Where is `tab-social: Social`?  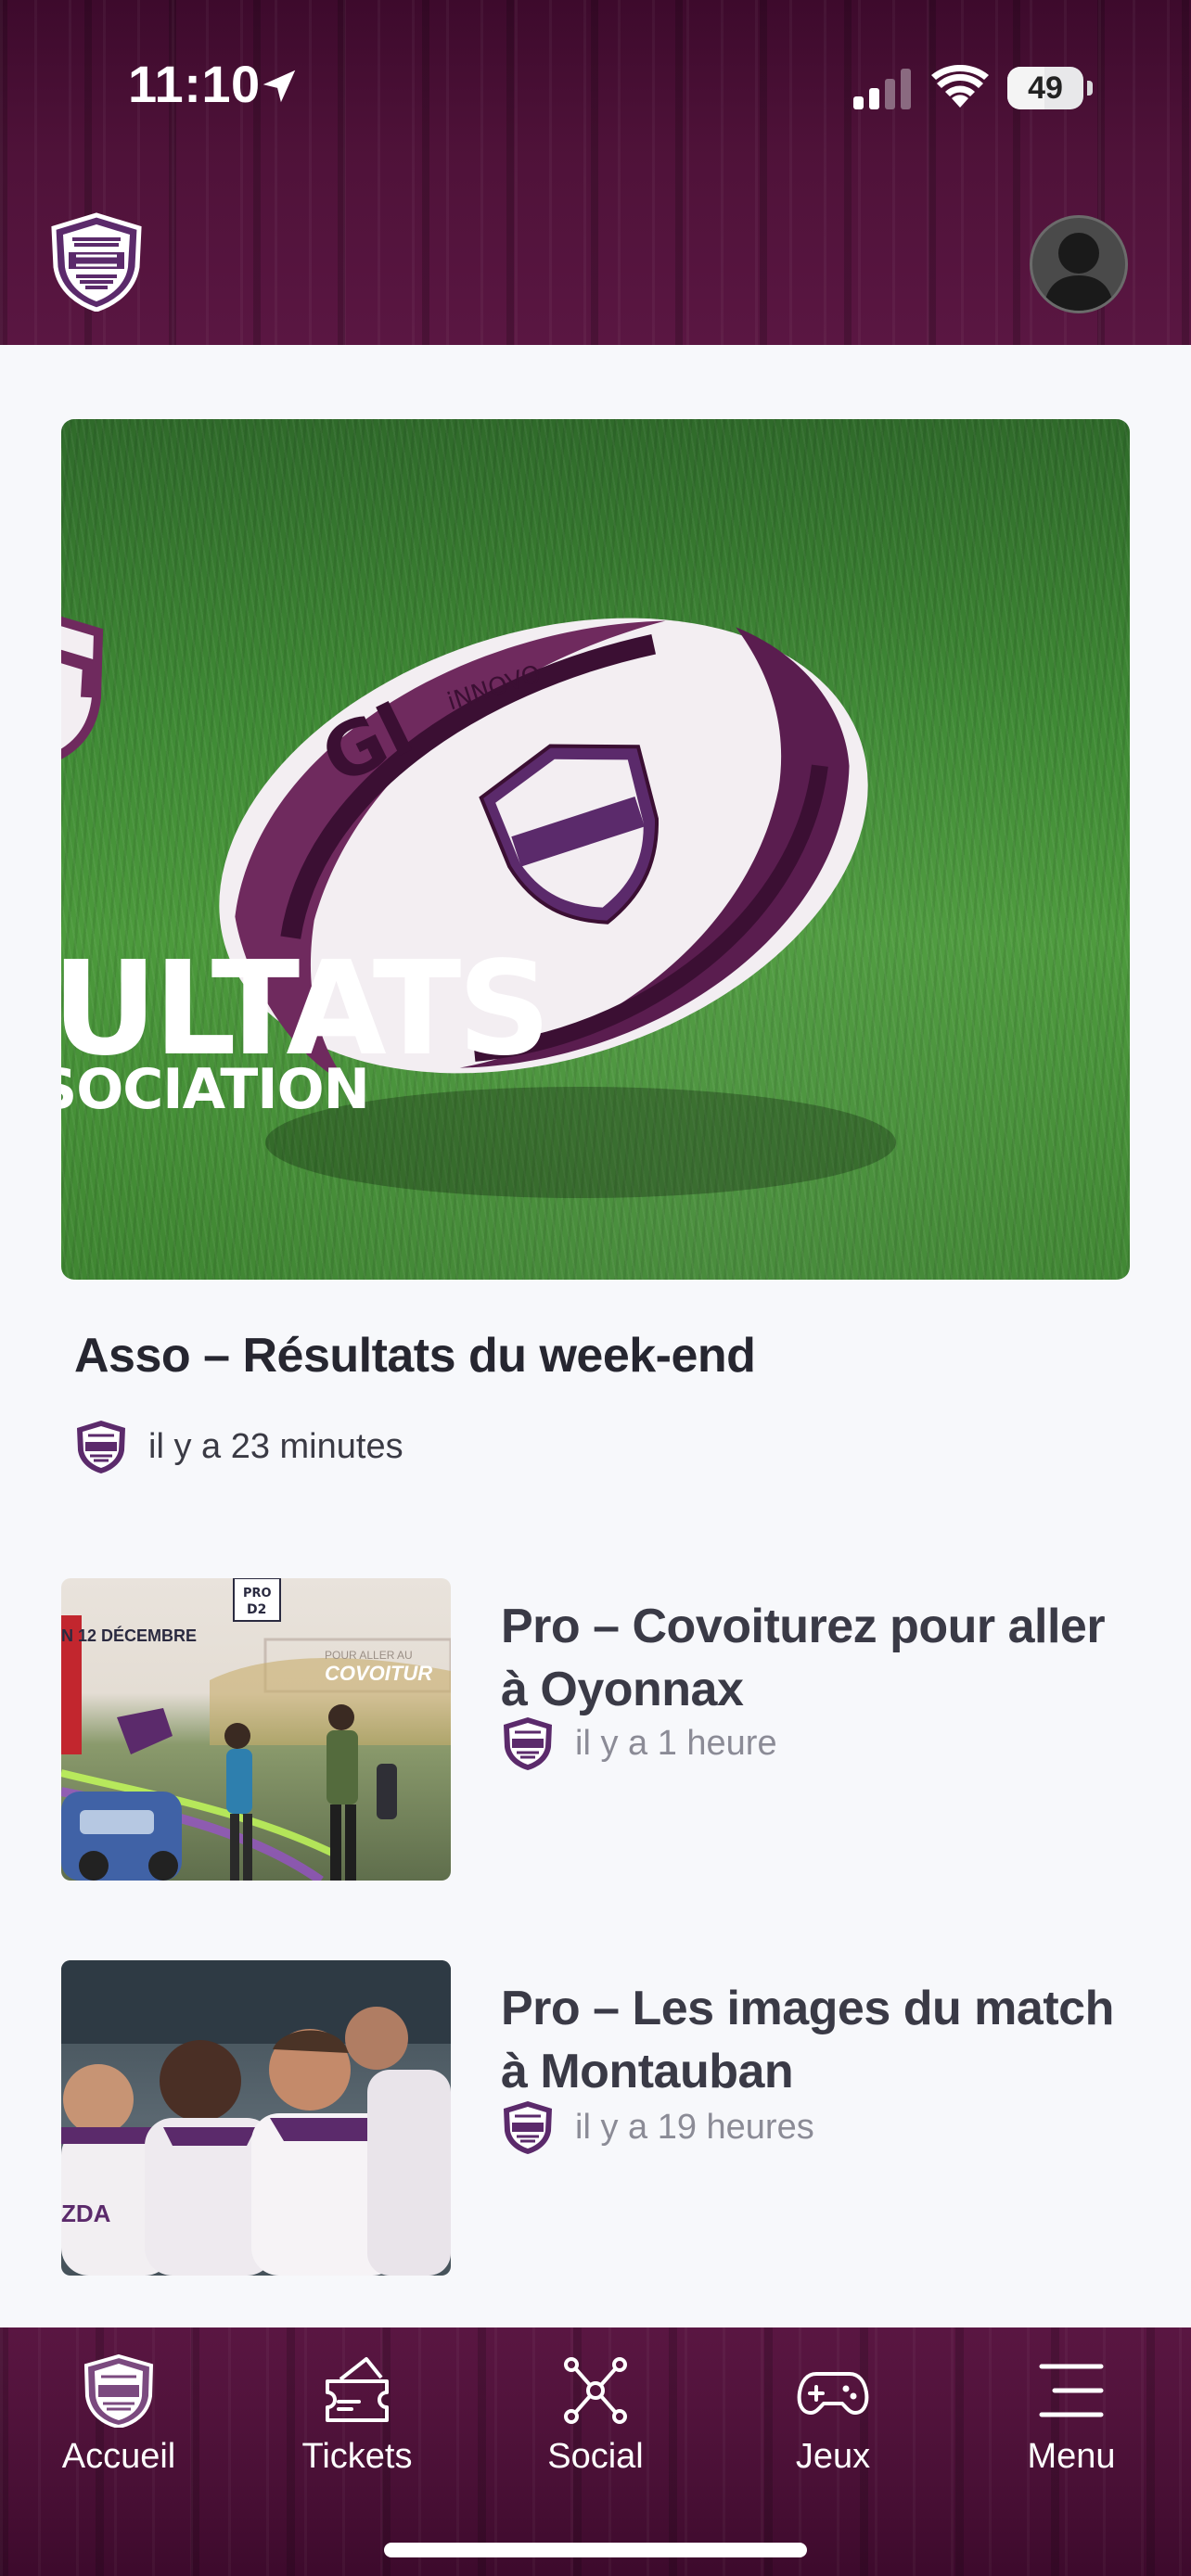 tab-social: Social is located at coordinates (595, 2423).